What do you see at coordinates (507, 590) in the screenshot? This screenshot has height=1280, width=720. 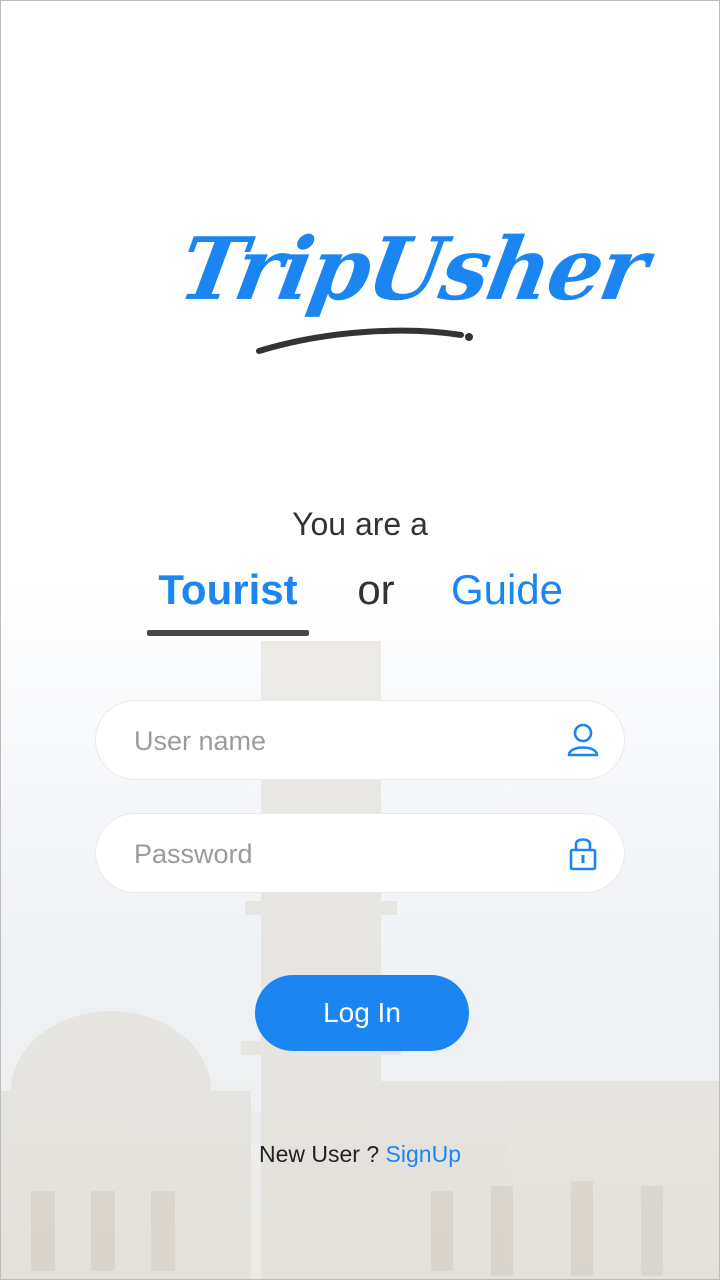 I see `tab-guide: Guide` at bounding box center [507, 590].